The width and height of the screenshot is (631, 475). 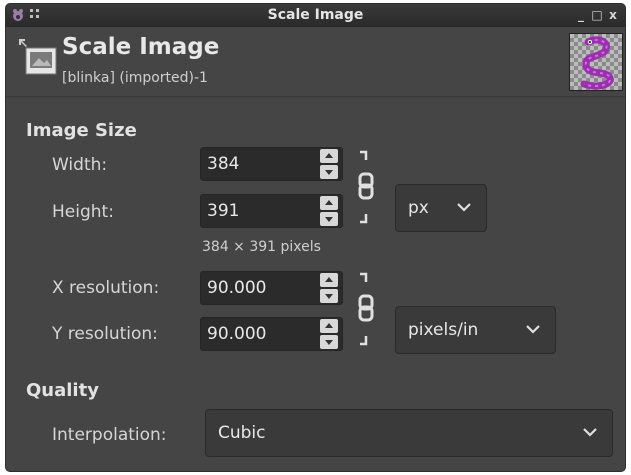 What do you see at coordinates (597, 15) in the screenshot?
I see `maximize-button: □` at bounding box center [597, 15].